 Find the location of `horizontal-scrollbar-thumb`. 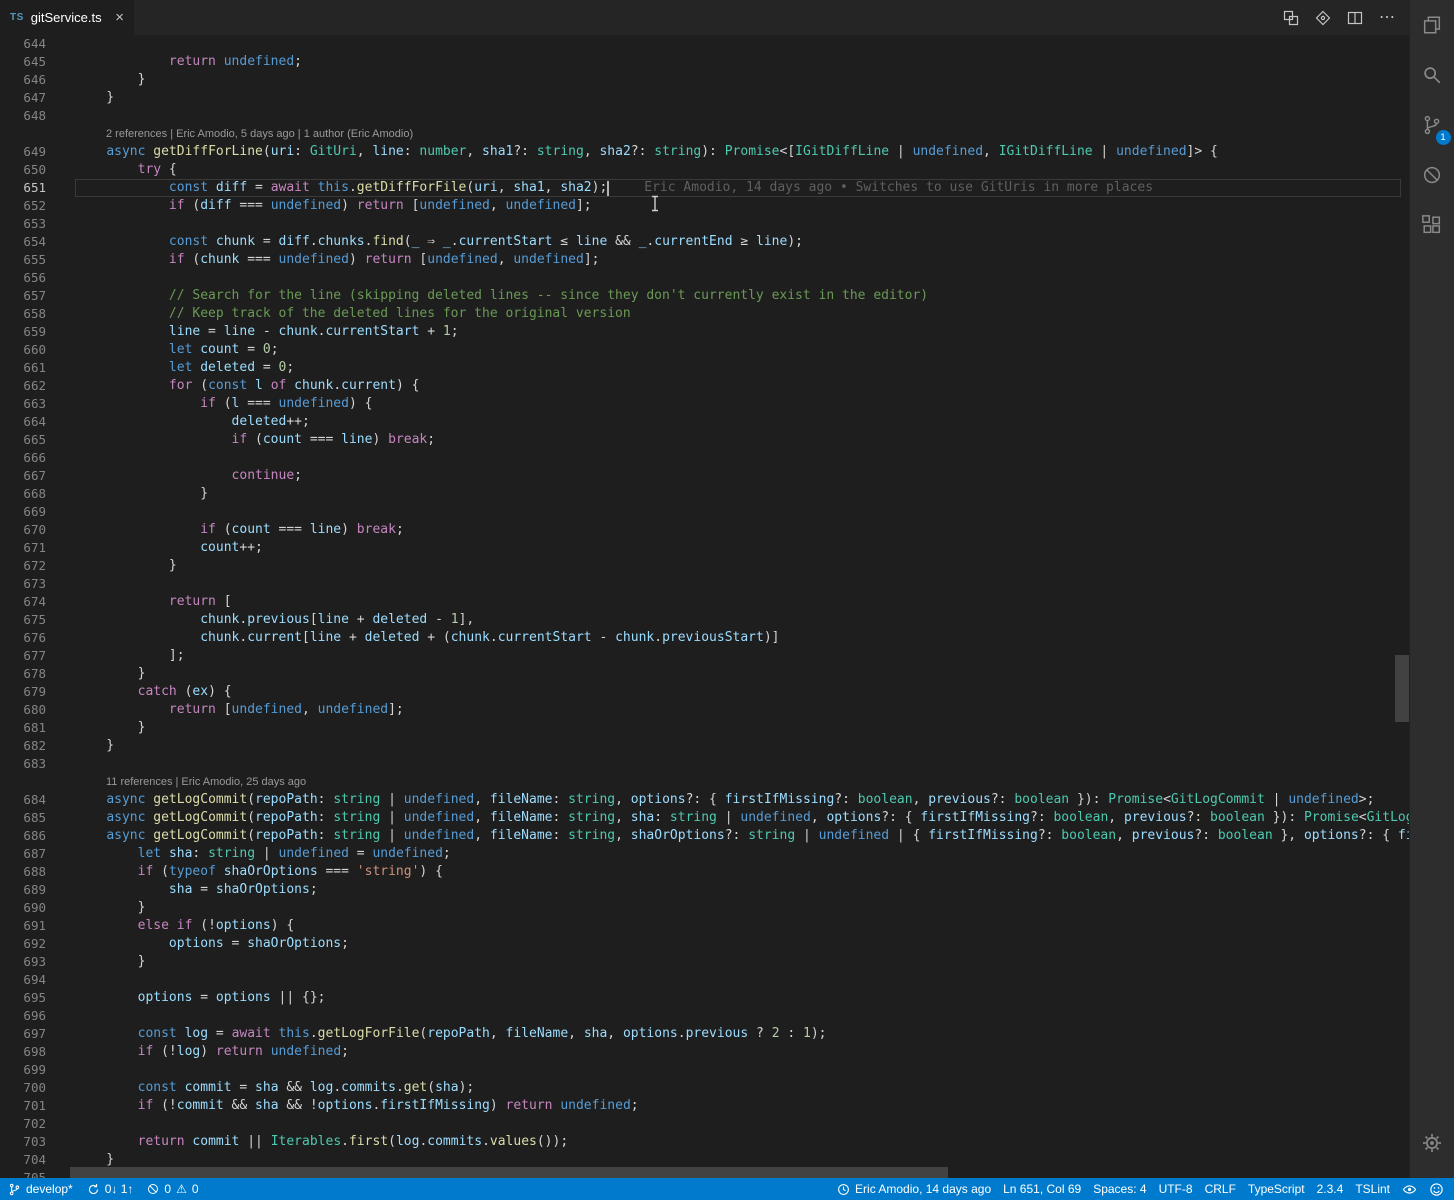

horizontal-scrollbar-thumb is located at coordinates (509, 1172).